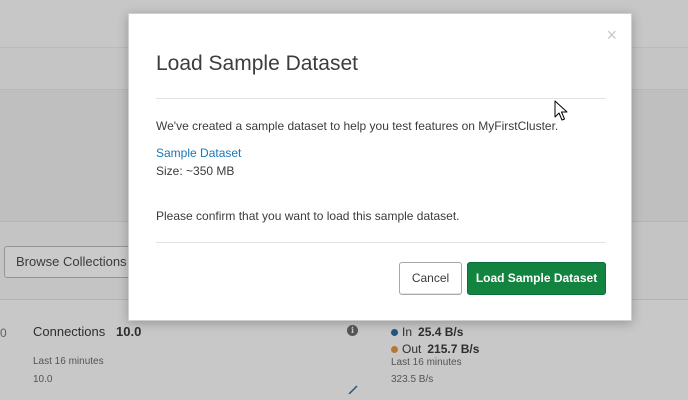 This screenshot has height=400, width=688. I want to click on mouse-cursor-icon, so click(561, 110).